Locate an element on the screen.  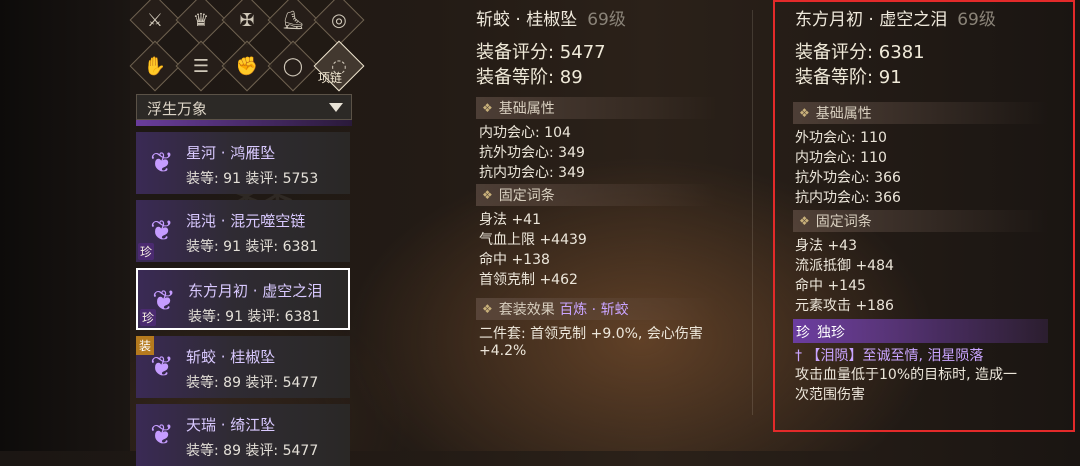
bracer-icon: ✋ is located at coordinates (155, 66).